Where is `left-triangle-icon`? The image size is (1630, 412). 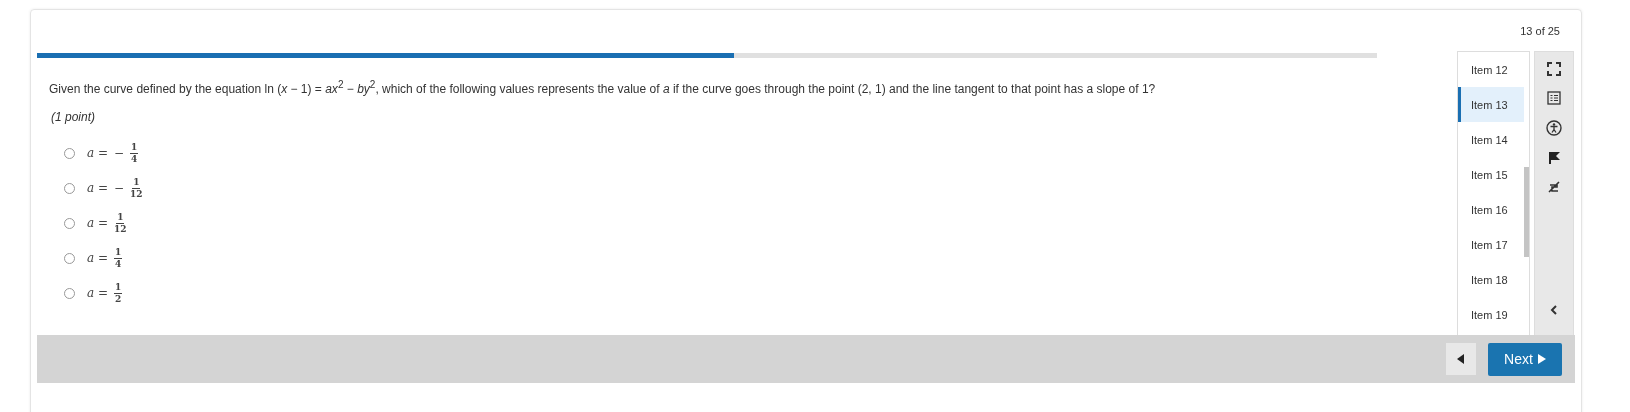 left-triangle-icon is located at coordinates (1461, 359).